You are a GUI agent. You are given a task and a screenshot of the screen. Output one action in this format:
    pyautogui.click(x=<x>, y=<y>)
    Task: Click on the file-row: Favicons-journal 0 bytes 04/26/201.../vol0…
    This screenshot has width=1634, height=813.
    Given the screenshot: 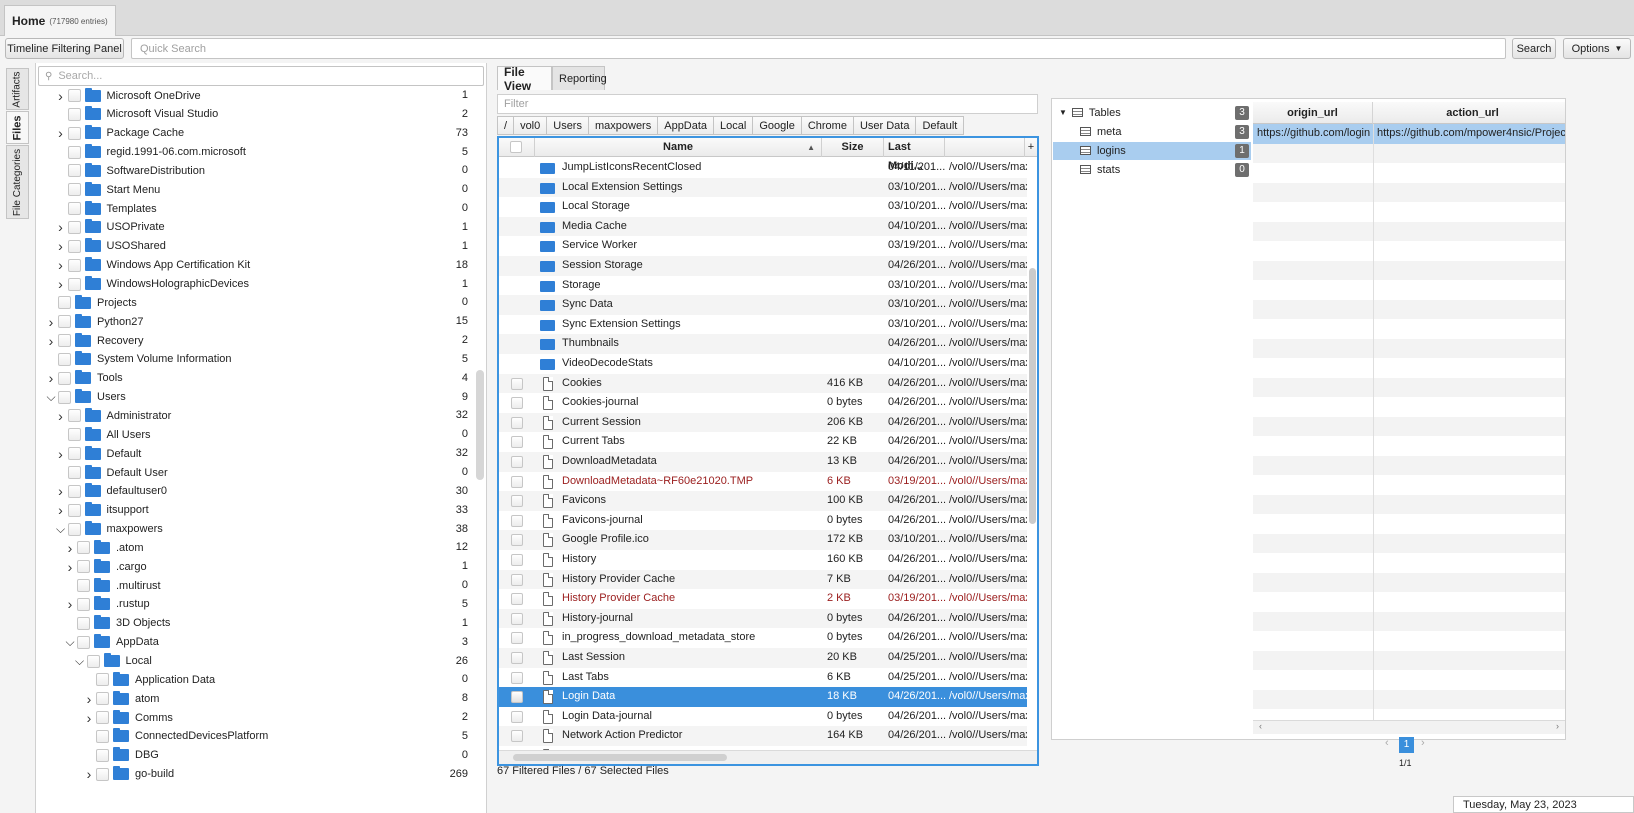 What is the action you would take?
    pyautogui.click(x=763, y=521)
    